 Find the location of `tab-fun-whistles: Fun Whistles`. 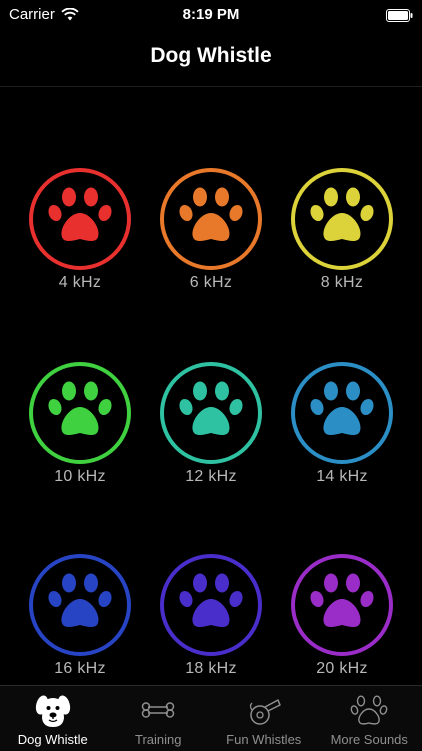

tab-fun-whistles: Fun Whistles is located at coordinates (264, 718).